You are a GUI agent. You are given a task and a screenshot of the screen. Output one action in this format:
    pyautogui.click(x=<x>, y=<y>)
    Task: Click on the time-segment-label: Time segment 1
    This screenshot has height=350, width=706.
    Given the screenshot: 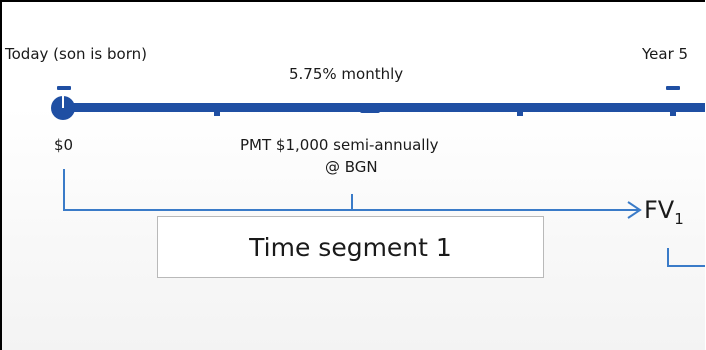 What is the action you would take?
    pyautogui.click(x=350, y=247)
    